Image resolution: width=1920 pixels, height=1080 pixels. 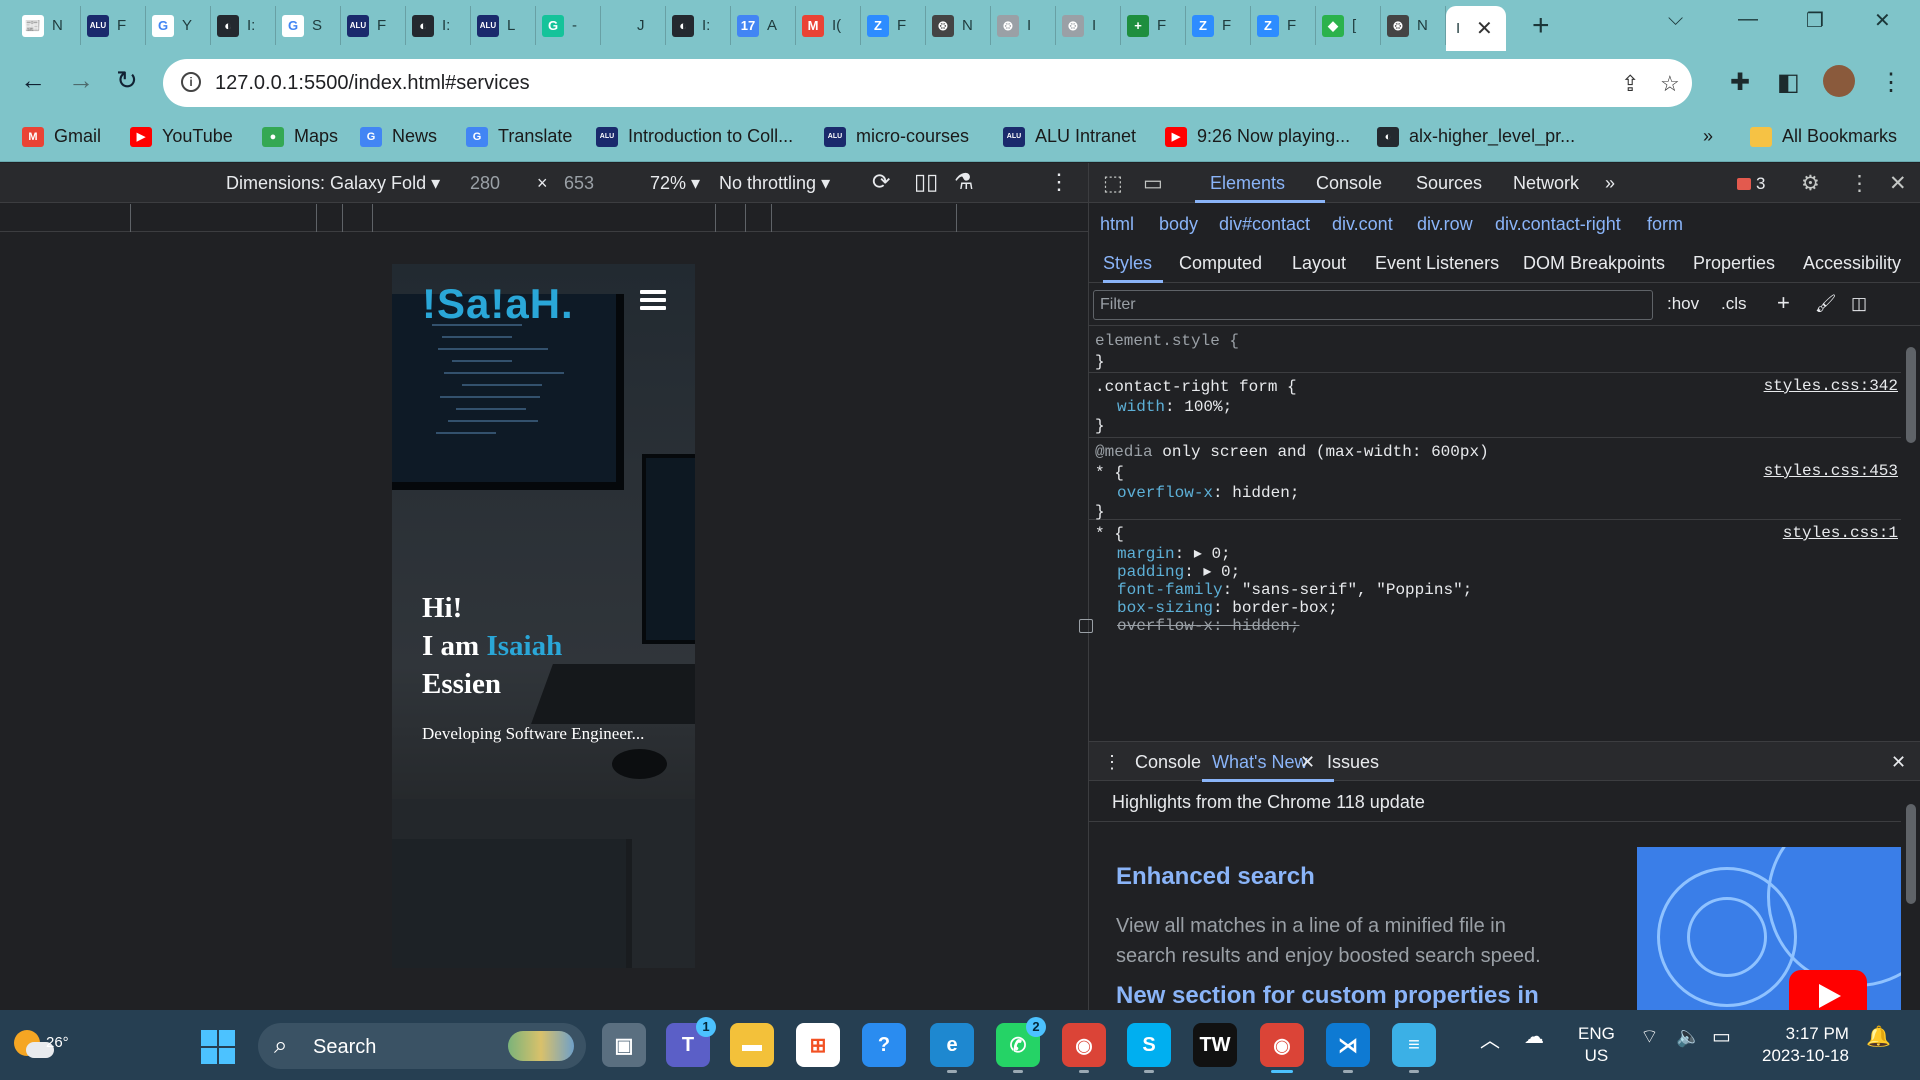 I want to click on device-dimensions-select: Dimensions: Galaxy Fold ▾, so click(x=333, y=183).